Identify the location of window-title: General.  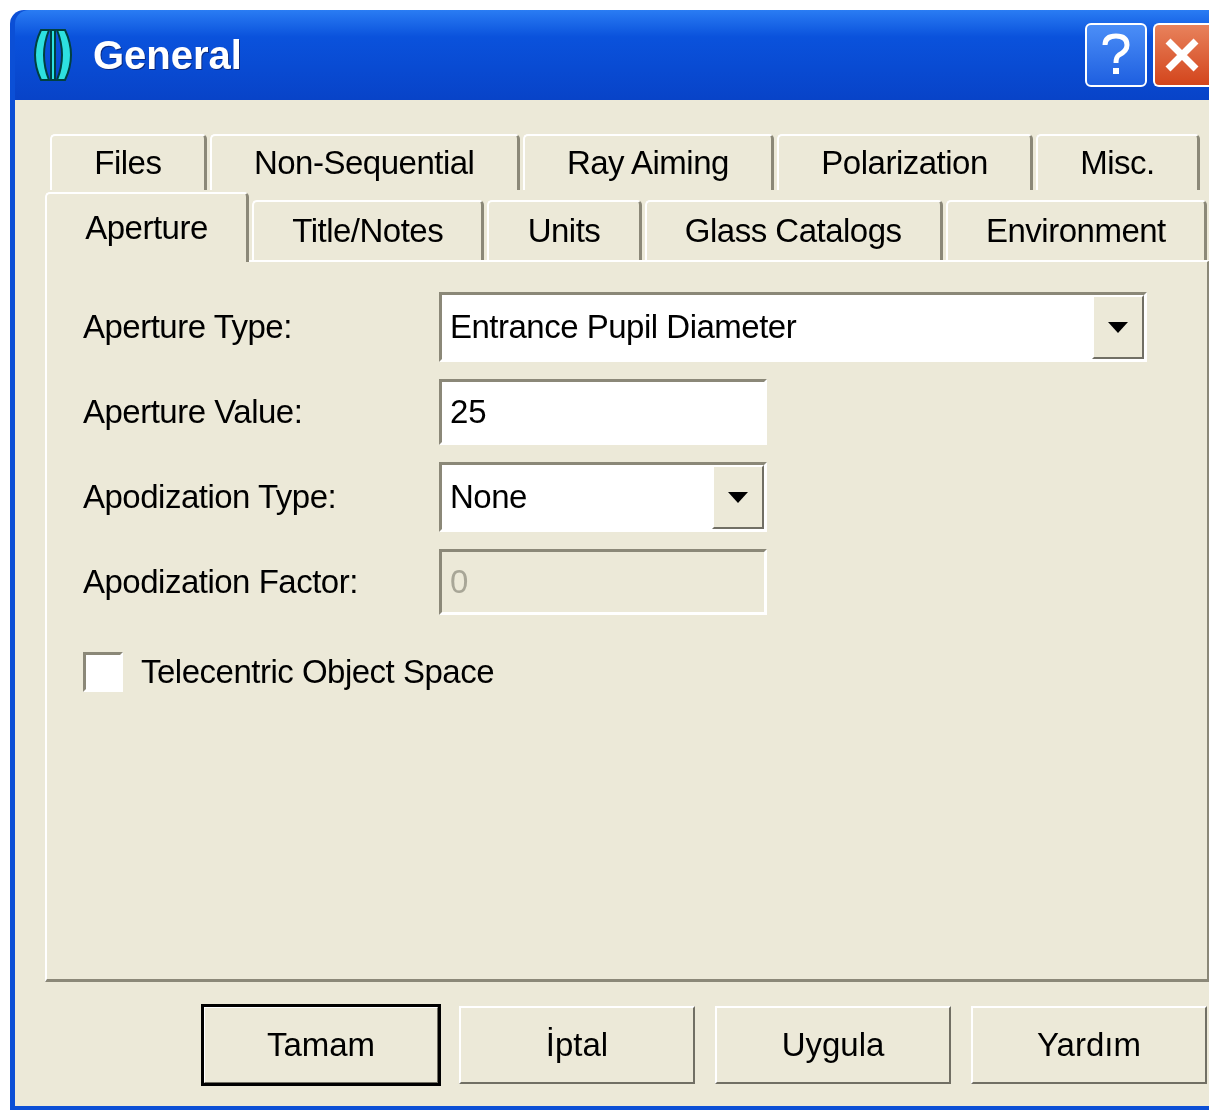
(167, 55).